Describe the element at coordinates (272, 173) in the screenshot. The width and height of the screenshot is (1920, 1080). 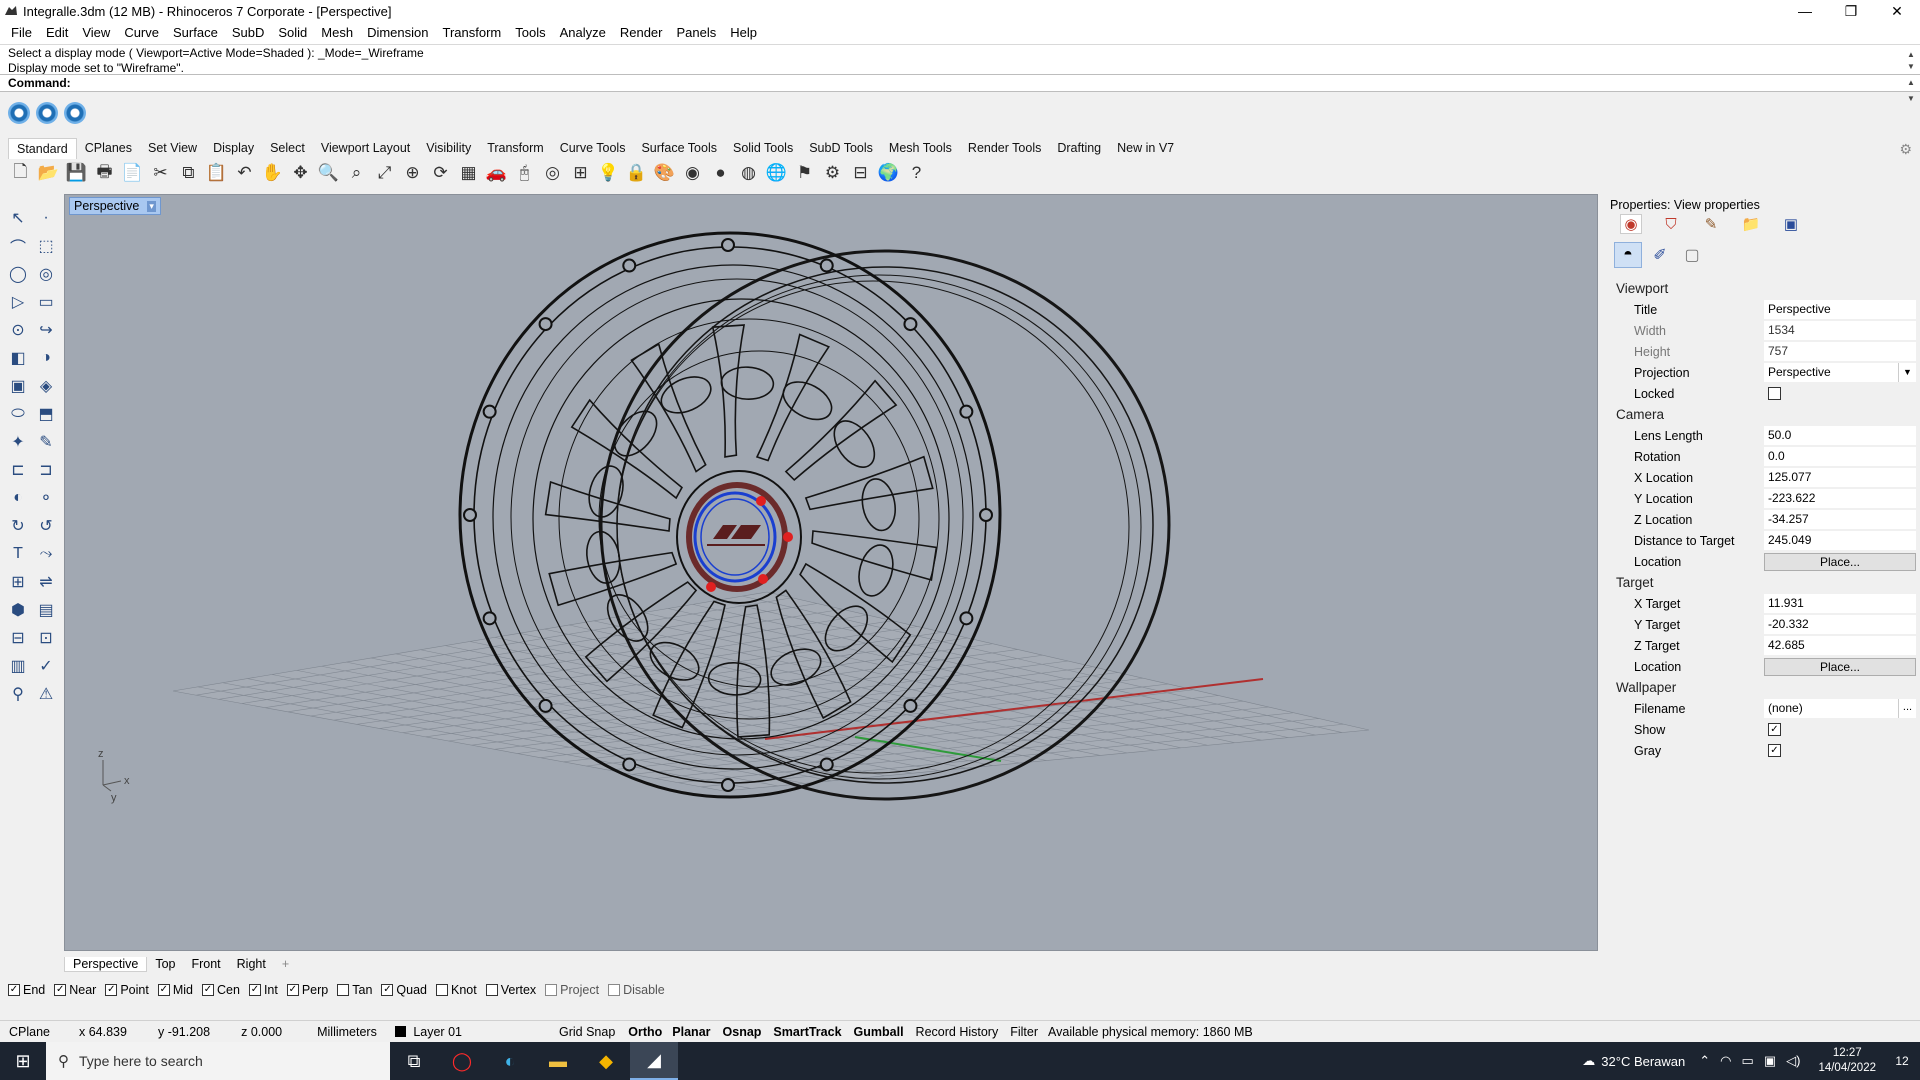
I see `pan-icon: ✋` at that location.